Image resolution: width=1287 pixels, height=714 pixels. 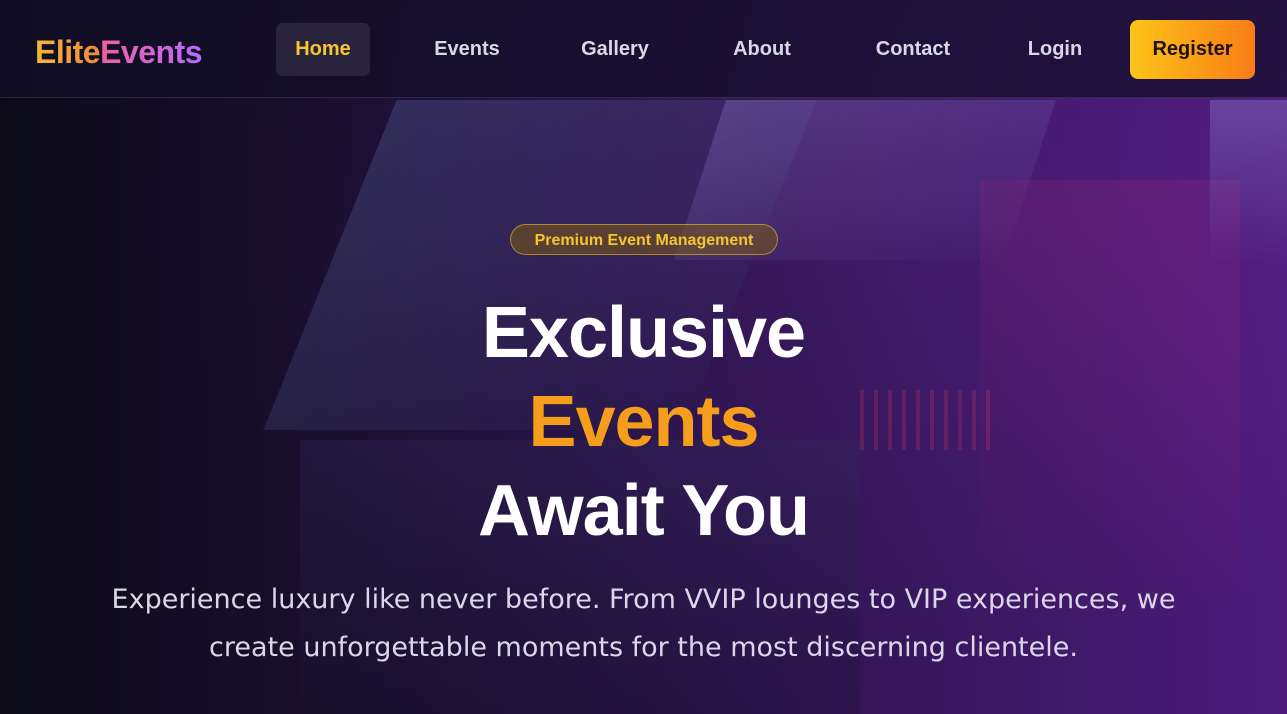 What do you see at coordinates (913, 49) in the screenshot?
I see `nav-link-contact: Contact` at bounding box center [913, 49].